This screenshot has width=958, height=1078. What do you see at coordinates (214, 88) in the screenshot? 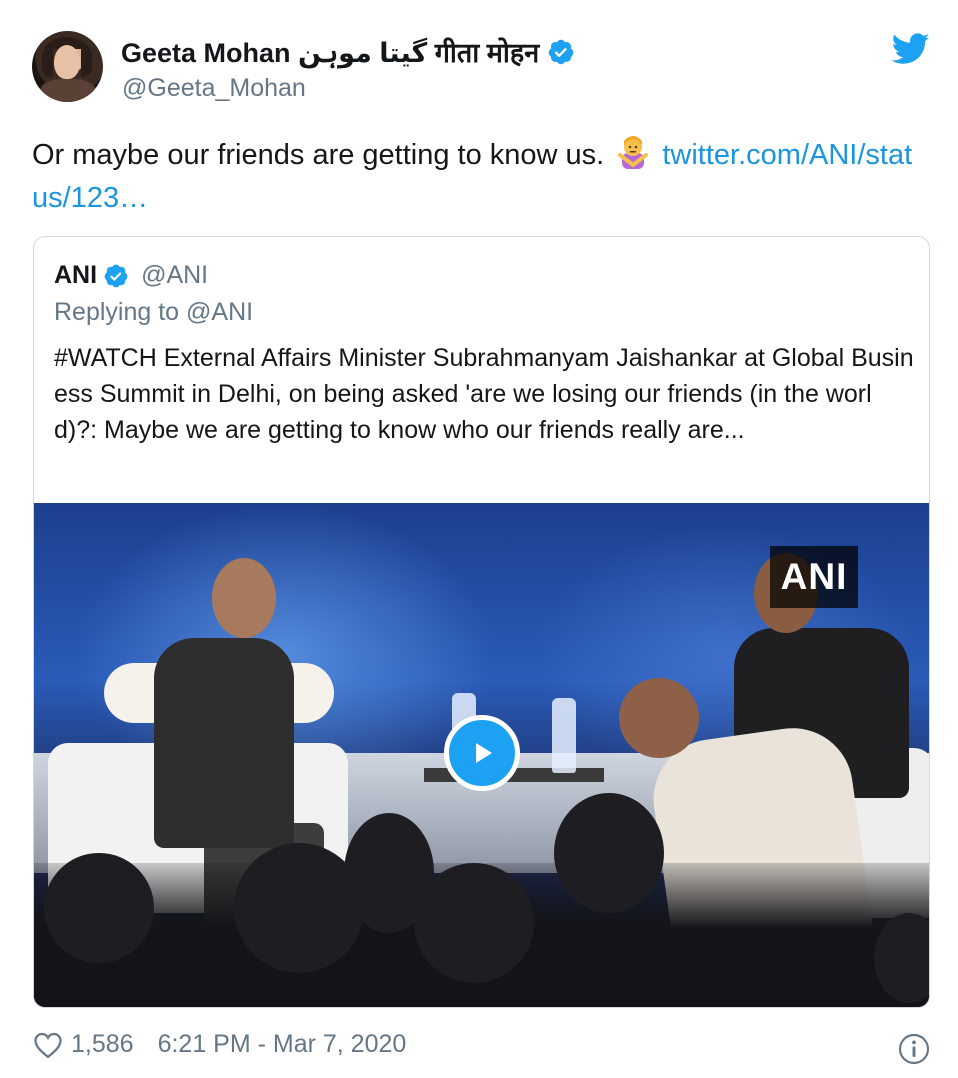
I see `author-handle: @Geeta_Mohan` at bounding box center [214, 88].